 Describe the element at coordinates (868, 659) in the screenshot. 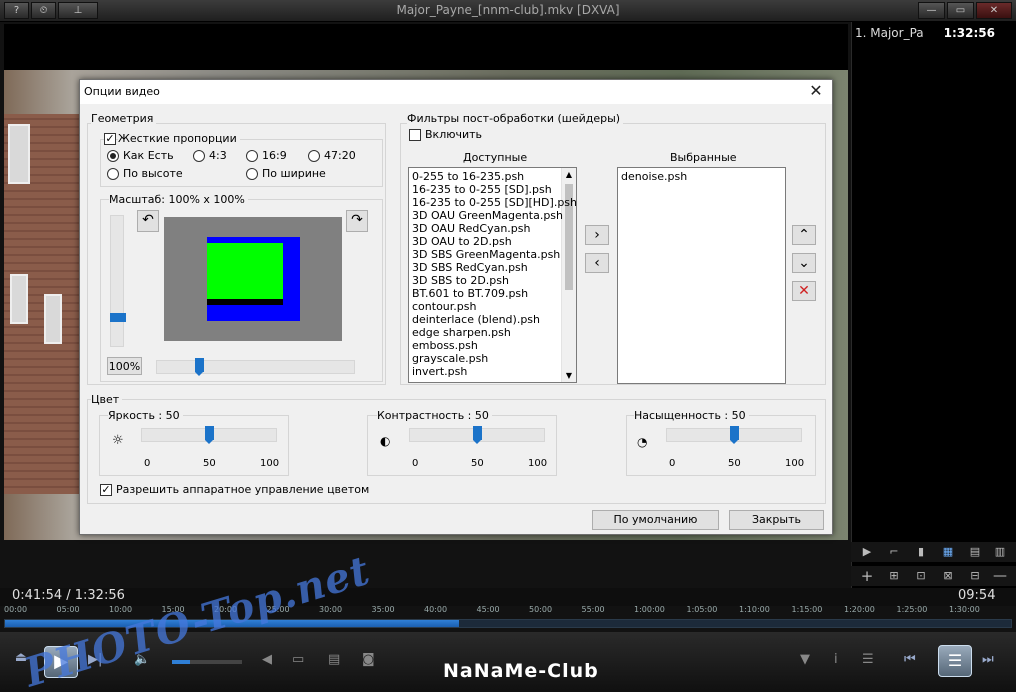

I see `equalizer-icon: ☰` at that location.